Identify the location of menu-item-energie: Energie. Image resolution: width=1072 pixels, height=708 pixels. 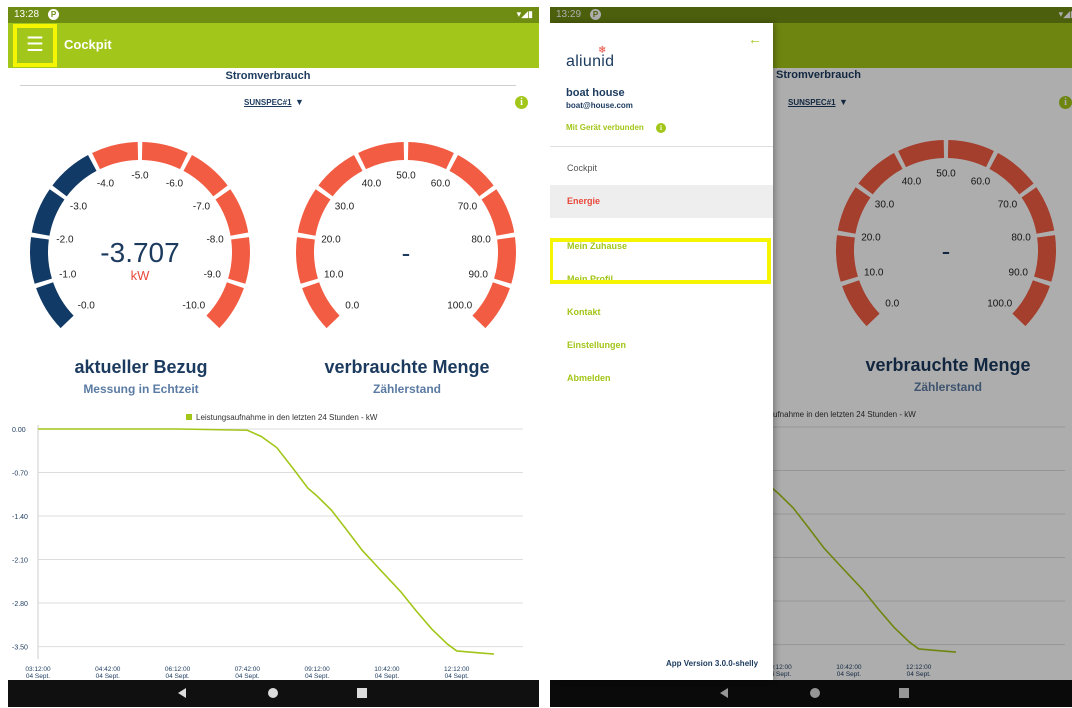
(661, 201).